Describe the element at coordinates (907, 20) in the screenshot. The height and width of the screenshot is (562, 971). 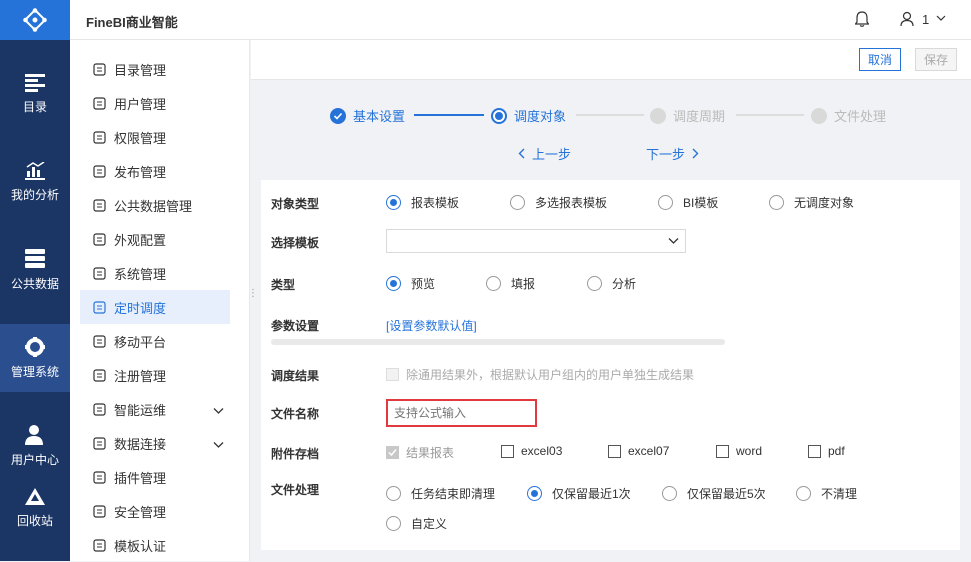
I see `user-avatar-icon` at that location.